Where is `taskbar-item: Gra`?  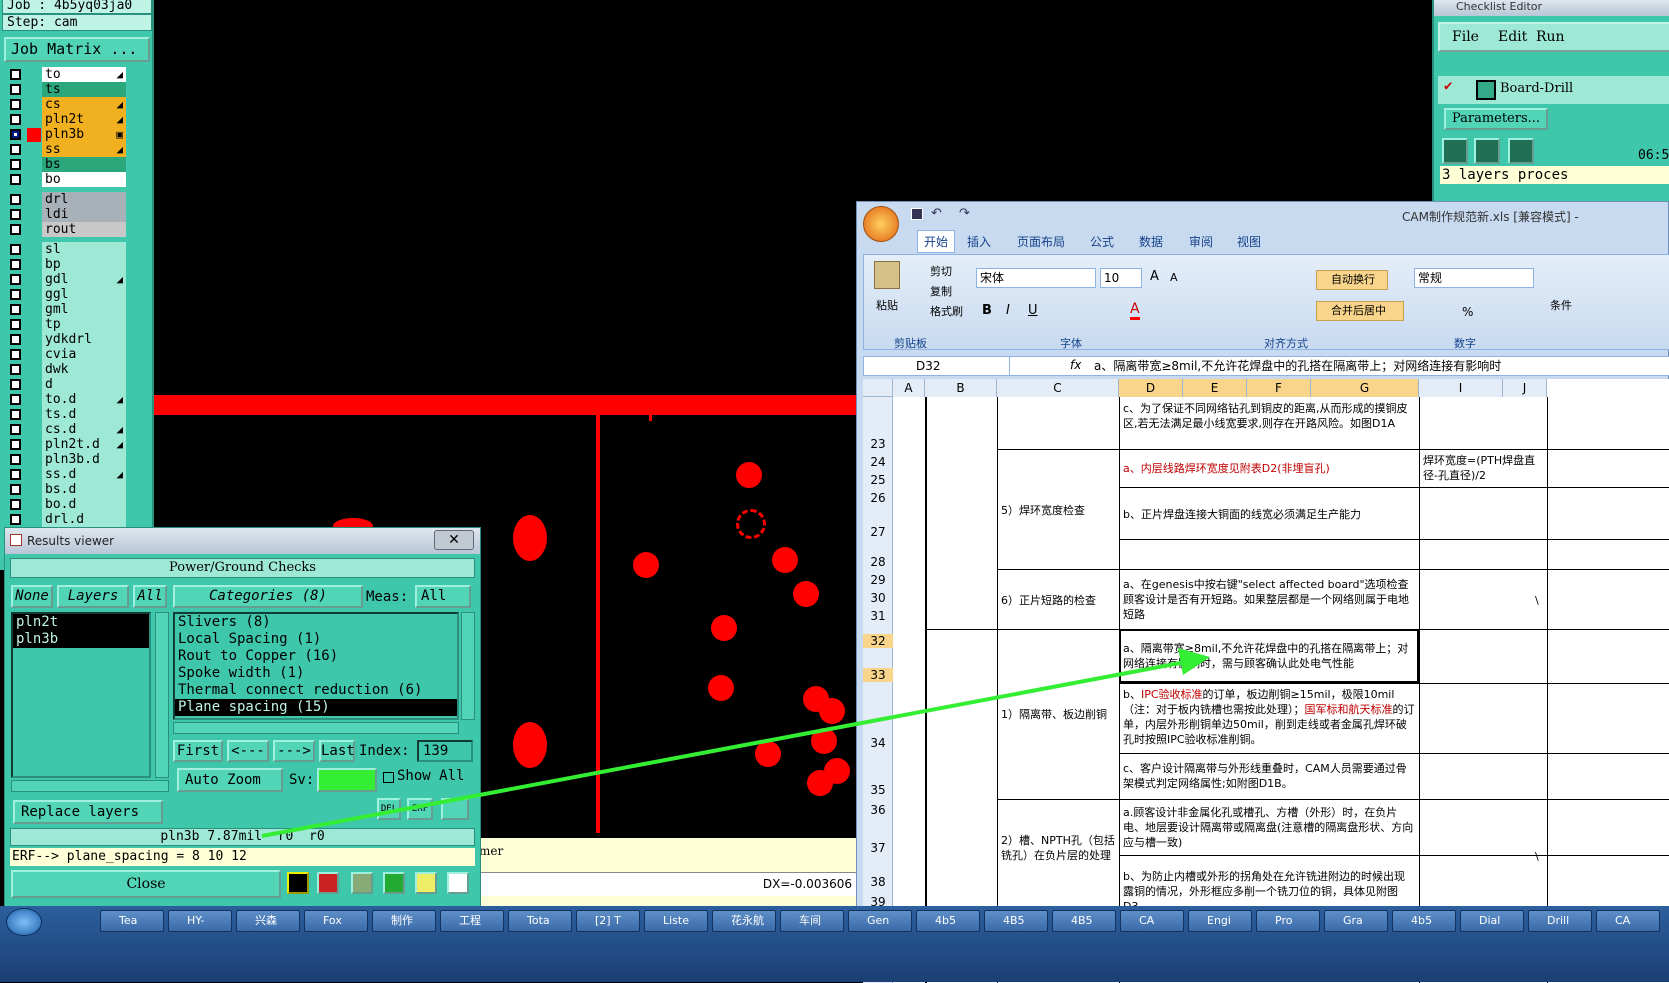 taskbar-item: Gra is located at coordinates (1356, 921).